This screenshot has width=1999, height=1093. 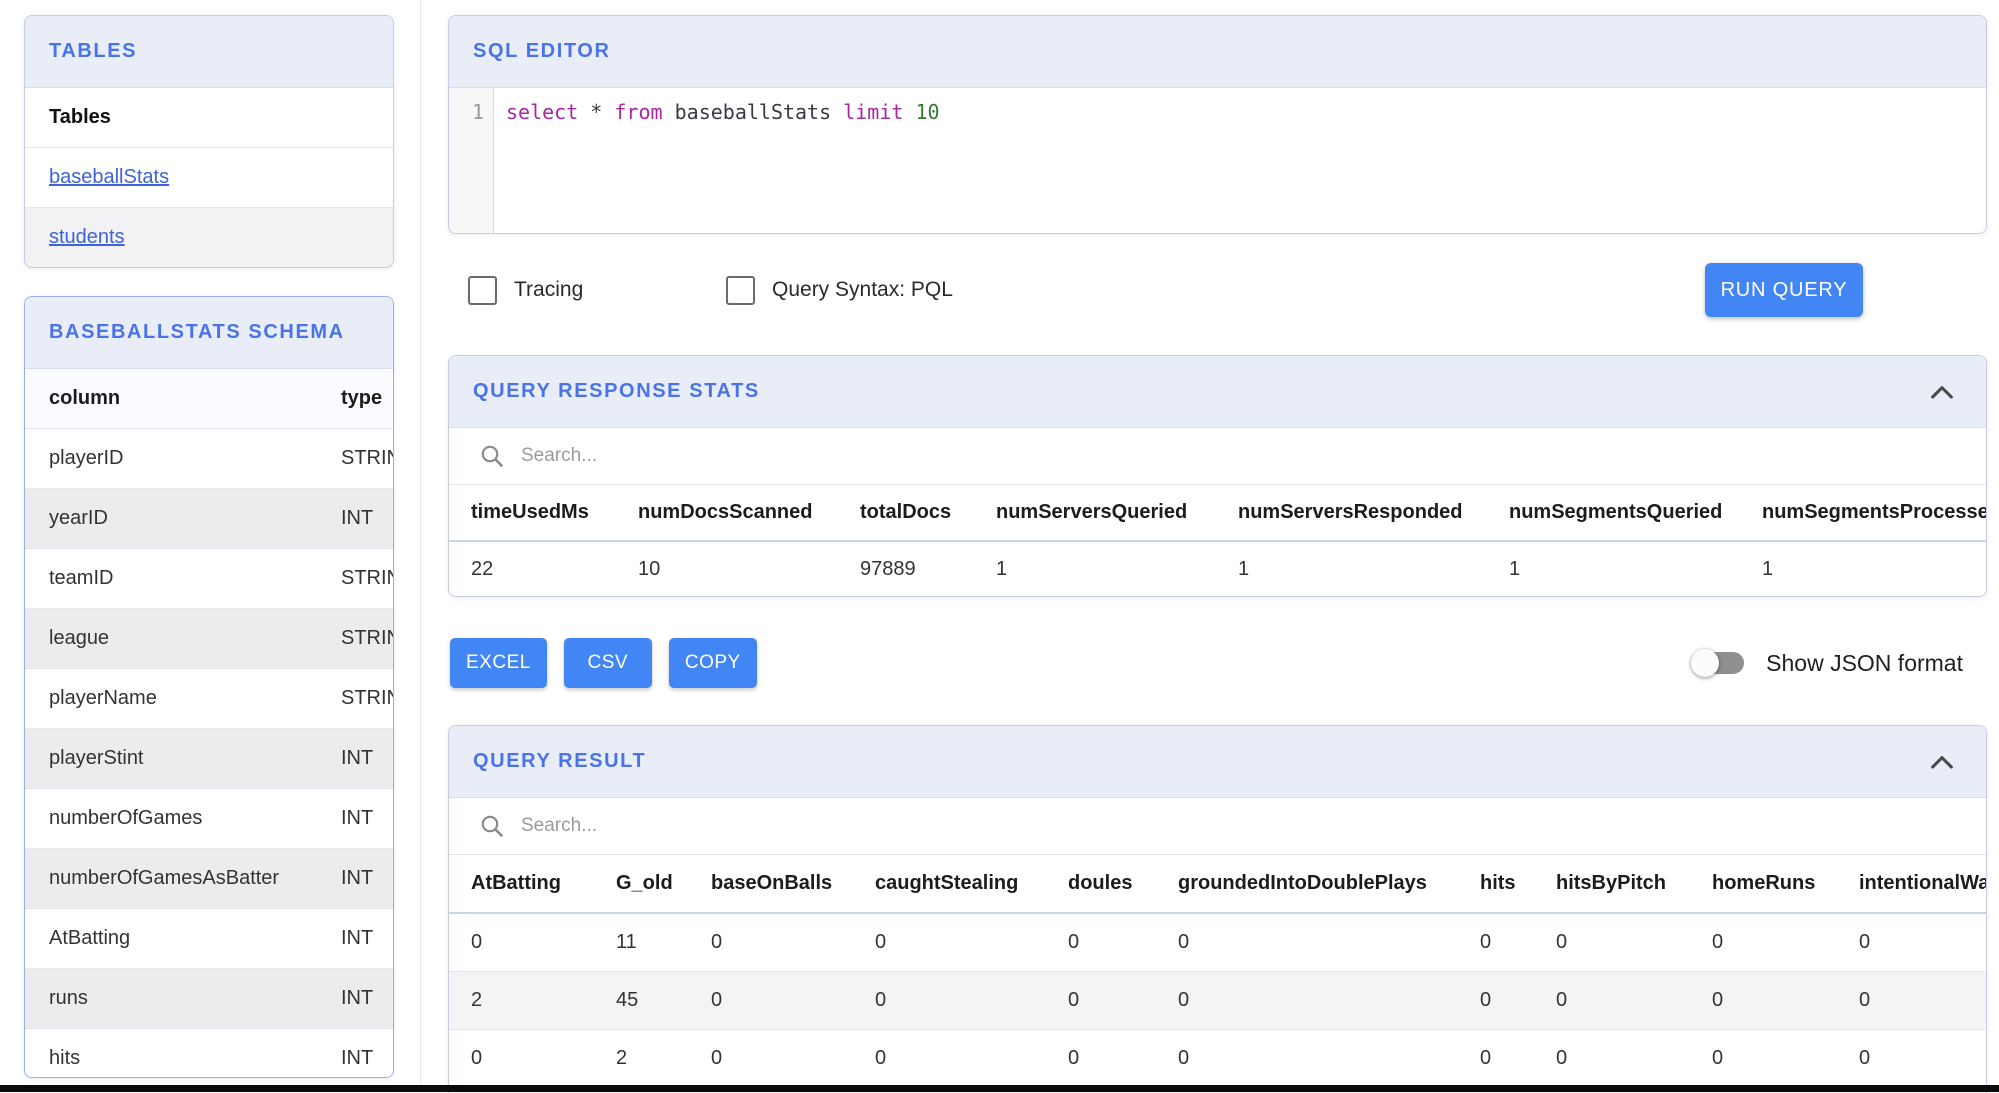 I want to click on sql-token-keyword: select, so click(x=542, y=112).